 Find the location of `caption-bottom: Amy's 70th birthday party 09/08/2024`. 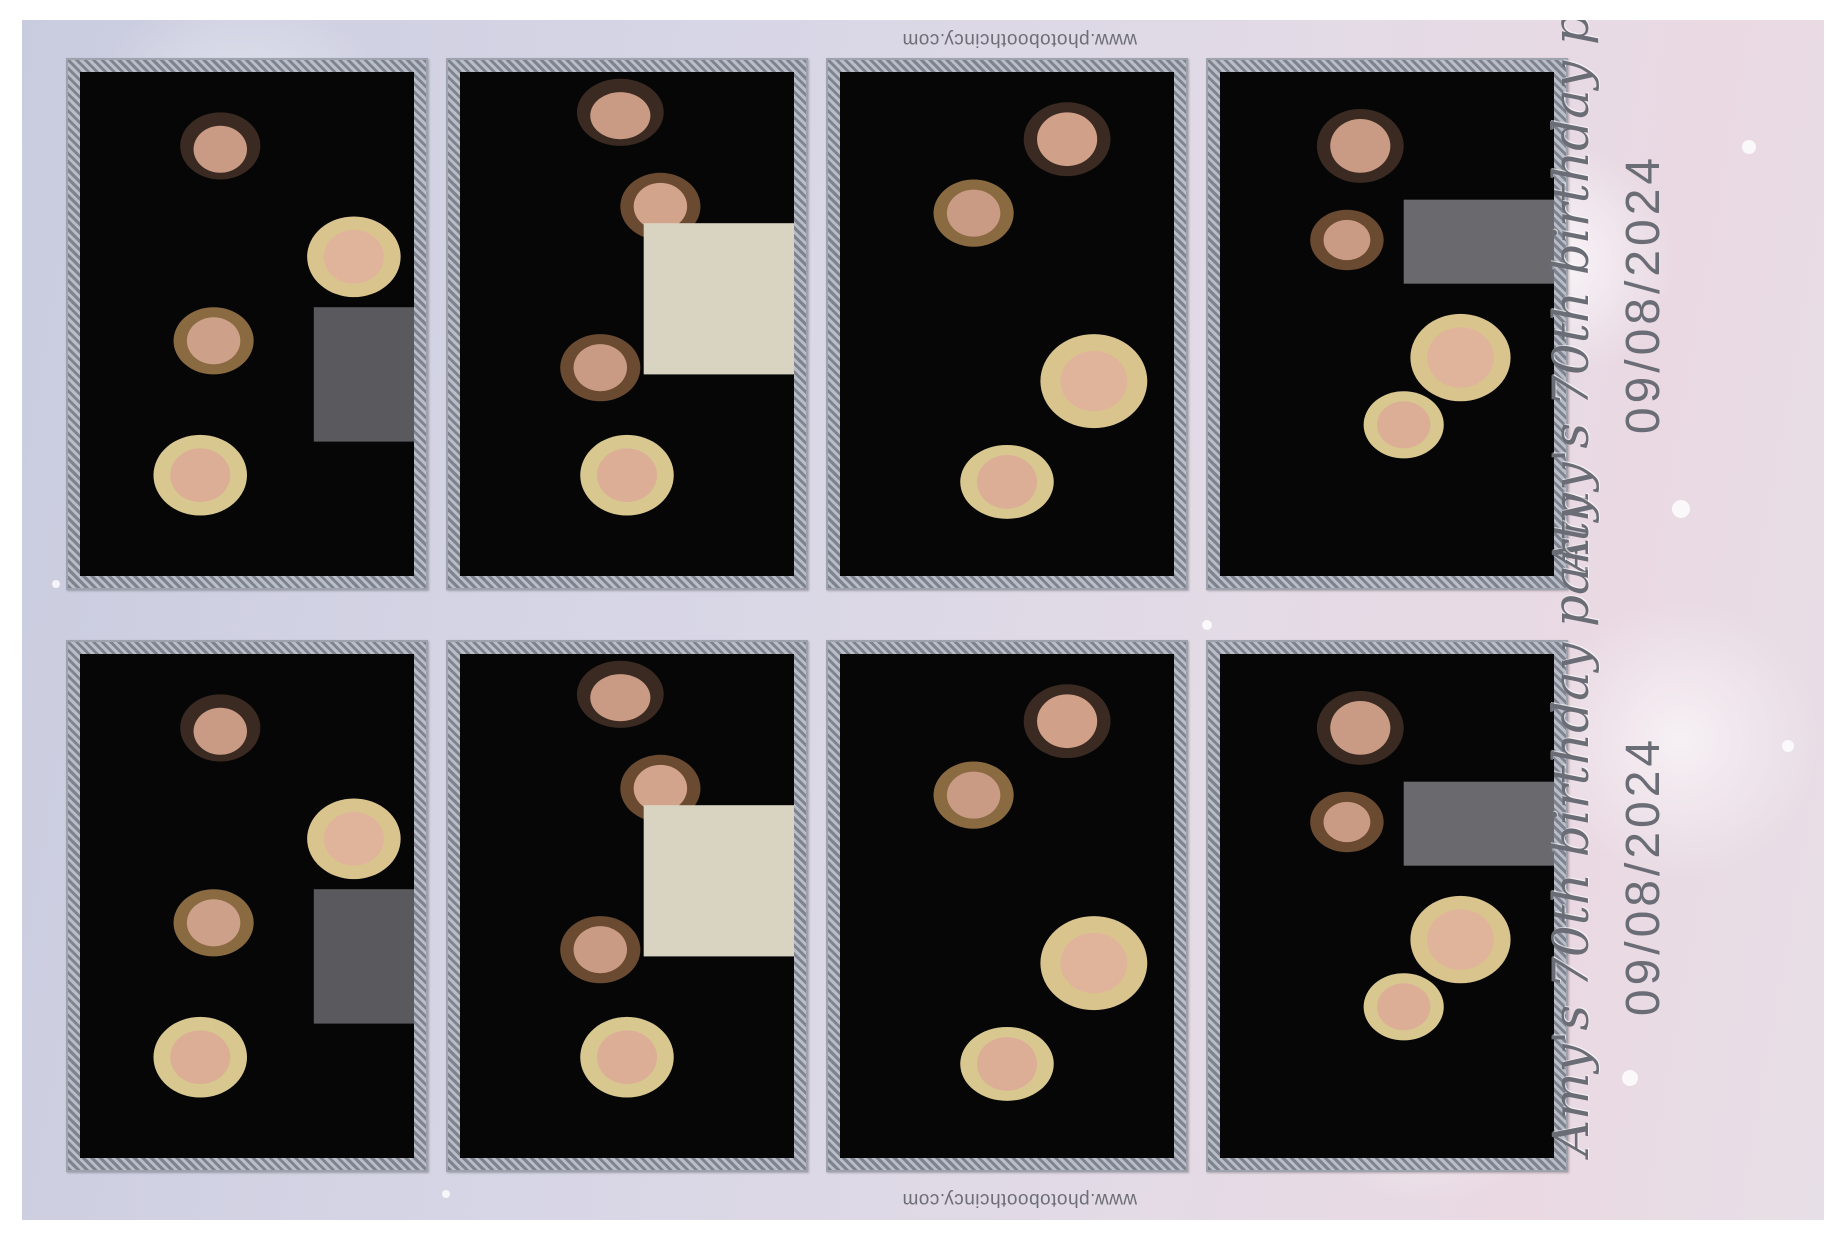

caption-bottom: Amy's 70th birthday party 09/08/2024 is located at coordinates (1642, 824).